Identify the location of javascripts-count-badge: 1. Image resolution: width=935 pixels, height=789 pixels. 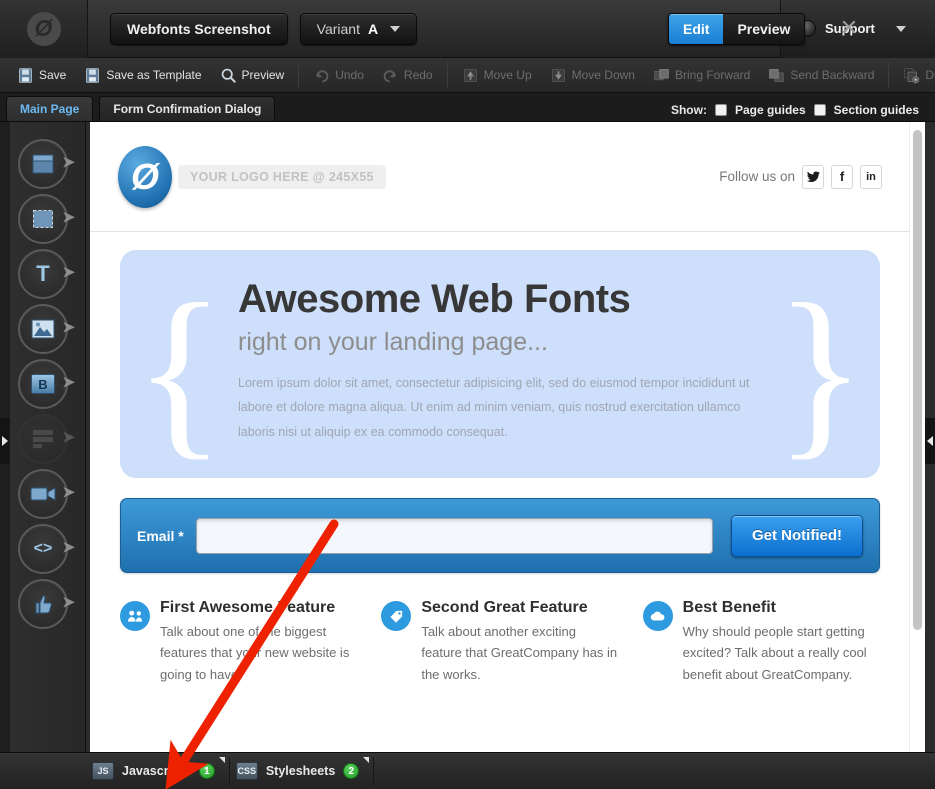
(206, 771).